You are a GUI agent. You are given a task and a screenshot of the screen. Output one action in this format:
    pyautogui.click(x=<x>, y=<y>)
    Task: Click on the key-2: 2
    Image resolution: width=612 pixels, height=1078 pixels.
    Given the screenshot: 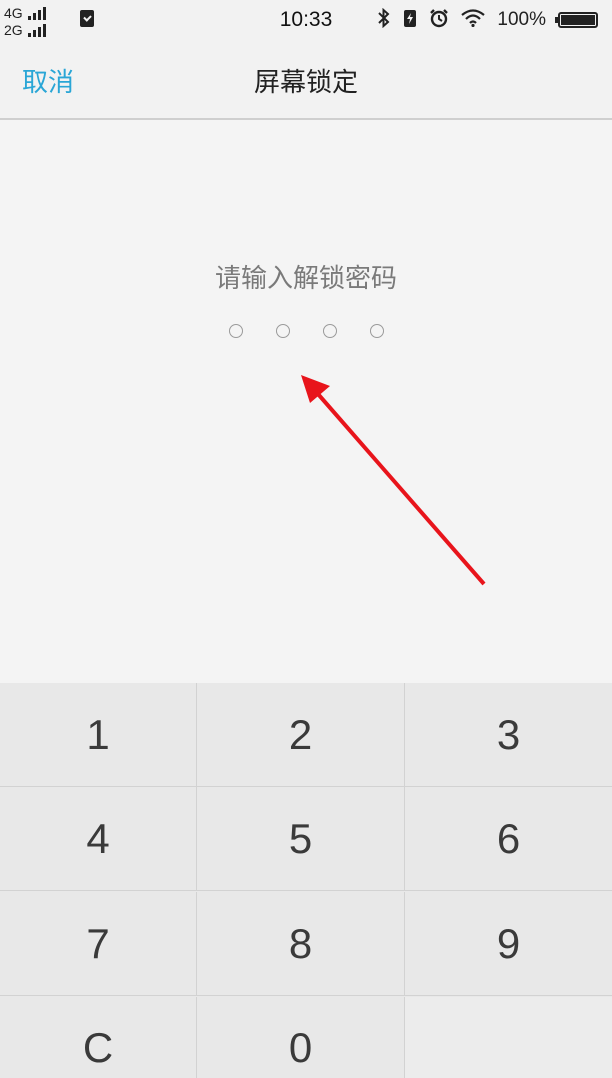 What is the action you would take?
    pyautogui.click(x=301, y=735)
    